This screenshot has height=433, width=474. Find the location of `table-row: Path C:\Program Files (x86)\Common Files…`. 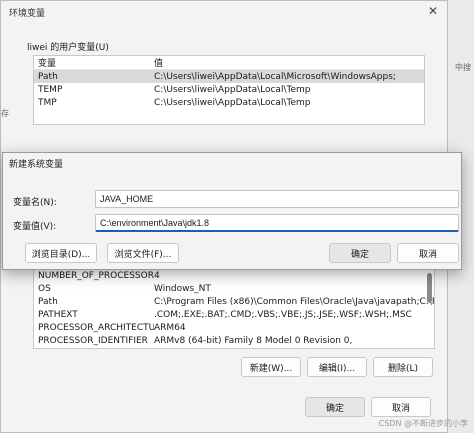

table-row: Path C:\Program Files (x86)\Common Files… is located at coordinates (234, 301).